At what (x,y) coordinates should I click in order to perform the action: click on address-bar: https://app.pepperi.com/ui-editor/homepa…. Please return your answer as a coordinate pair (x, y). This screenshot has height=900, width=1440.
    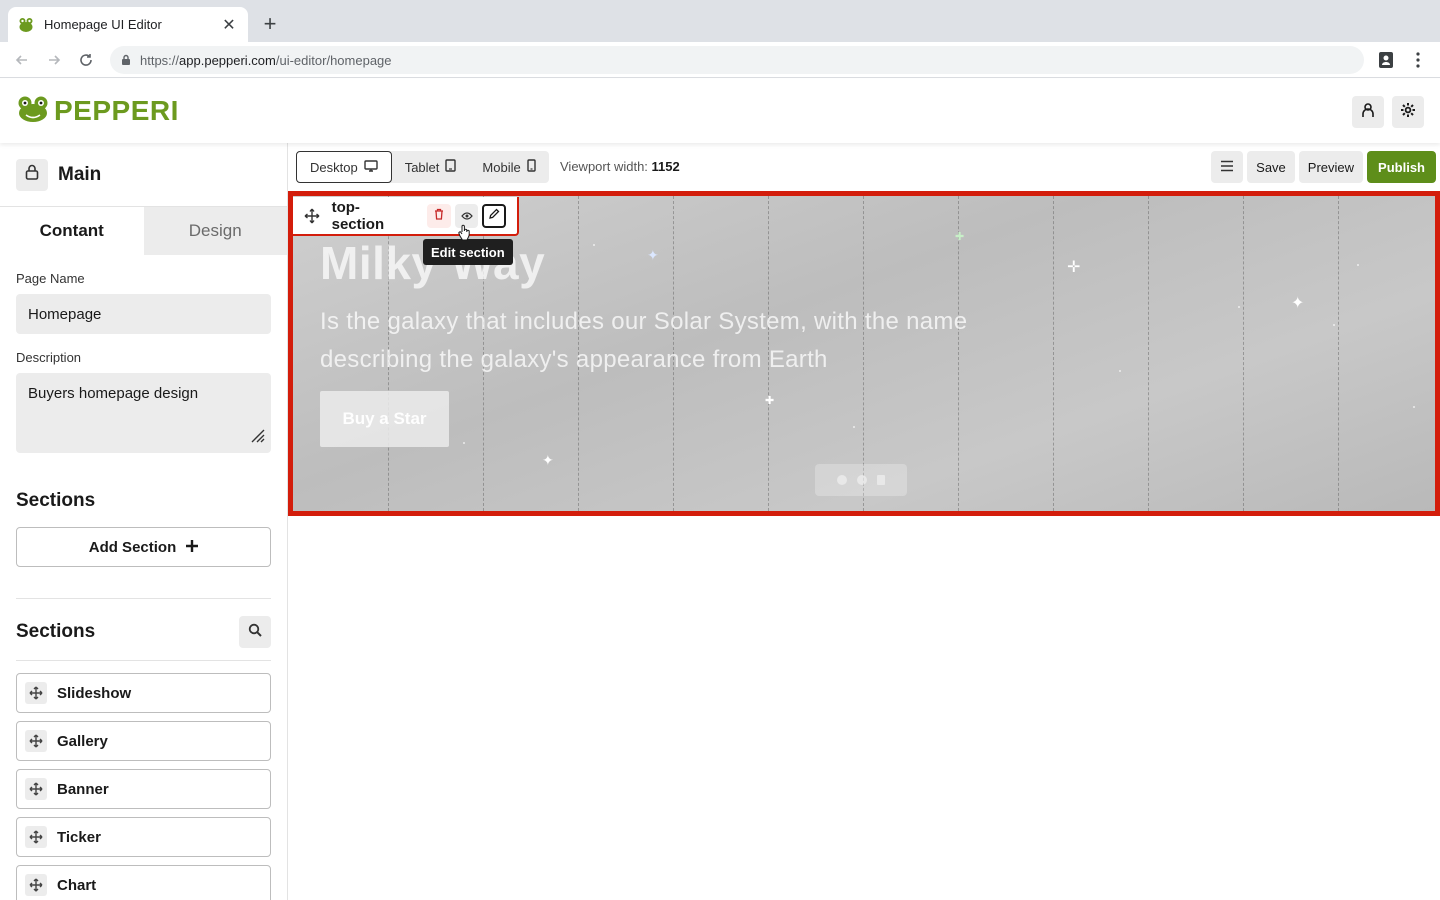
    Looking at the image, I should click on (737, 60).